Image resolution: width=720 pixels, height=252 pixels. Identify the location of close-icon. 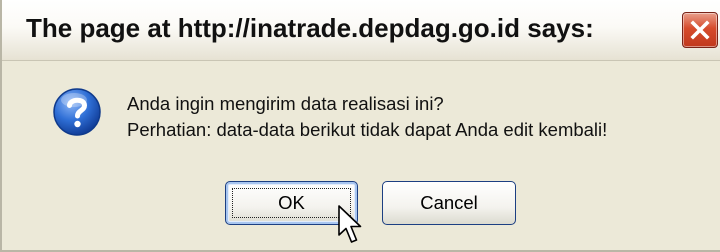
(700, 30).